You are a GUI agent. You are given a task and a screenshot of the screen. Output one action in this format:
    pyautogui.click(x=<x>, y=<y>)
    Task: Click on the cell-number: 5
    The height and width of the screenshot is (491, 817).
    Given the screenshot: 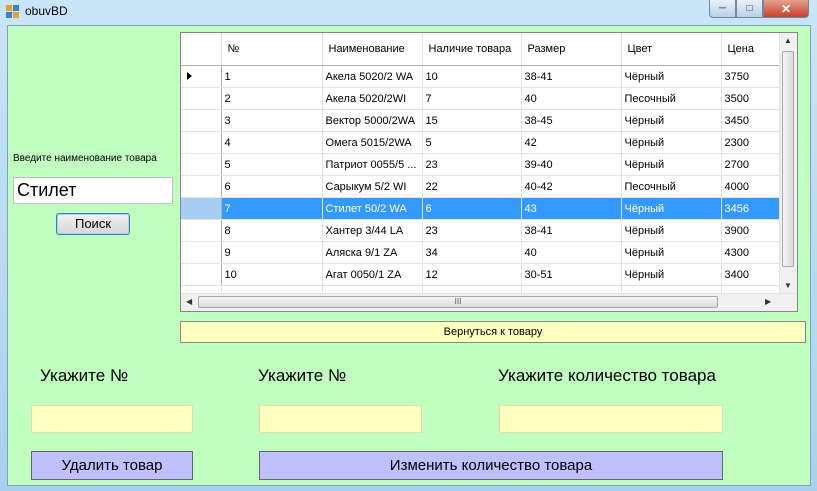 What is the action you would take?
    pyautogui.click(x=272, y=164)
    